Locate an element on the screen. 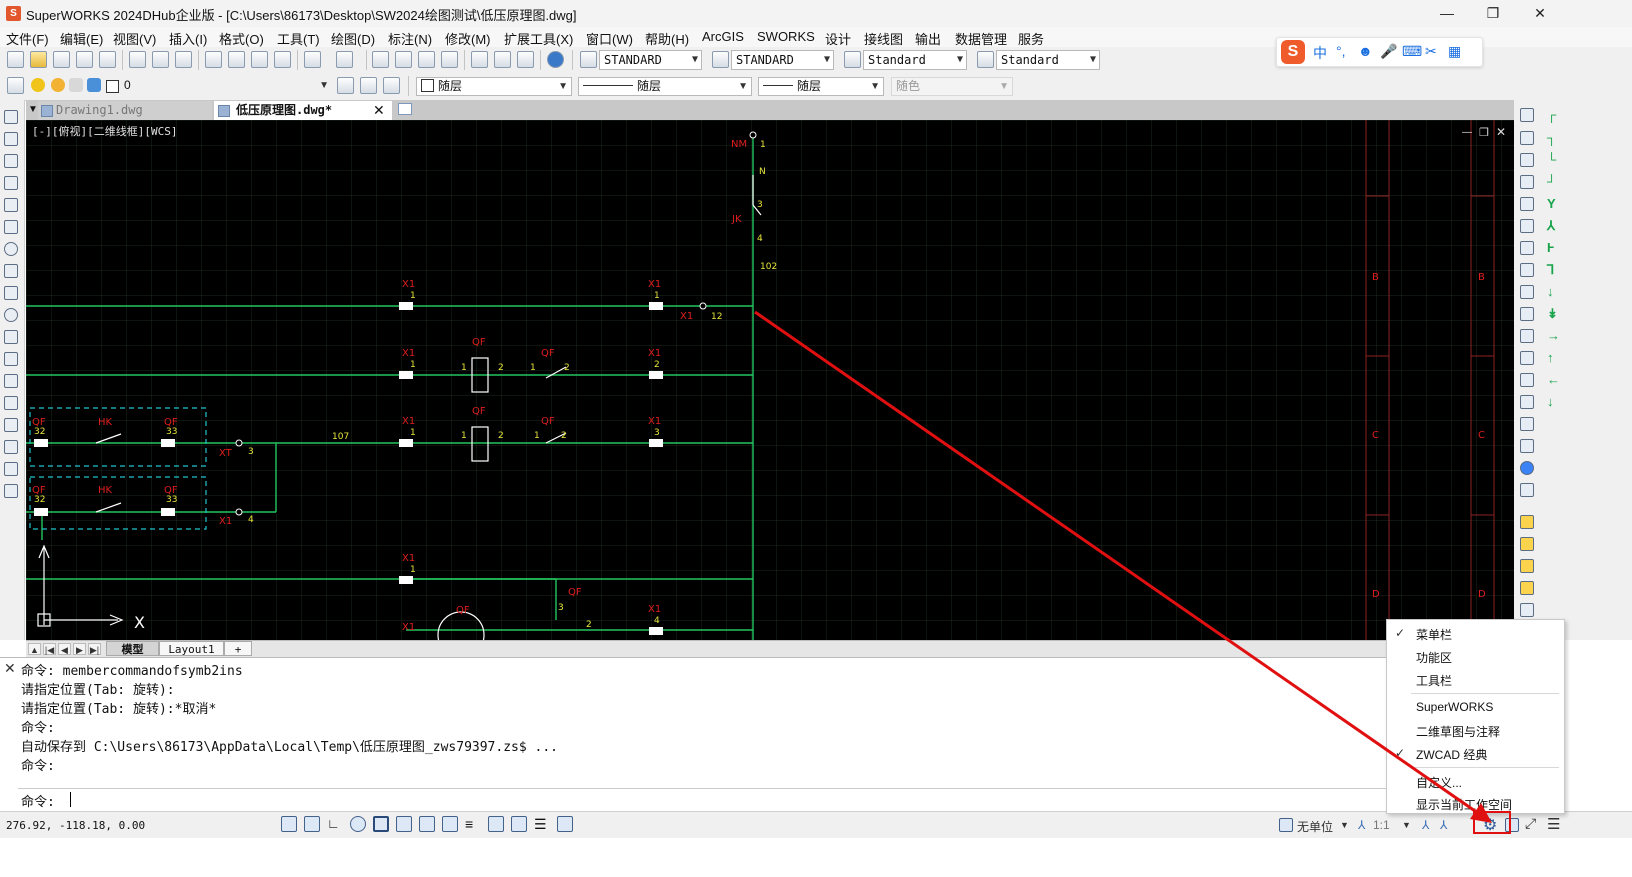 The height and width of the screenshot is (877, 1632). arrow-up-icon: ↑ is located at coordinates (1553, 358).